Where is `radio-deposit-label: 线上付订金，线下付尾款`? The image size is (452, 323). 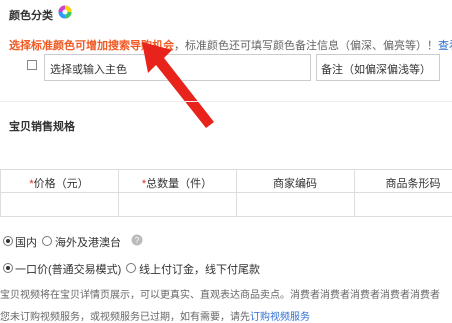
radio-deposit-label: 线上付订金，线下付尾款 is located at coordinates (199, 270).